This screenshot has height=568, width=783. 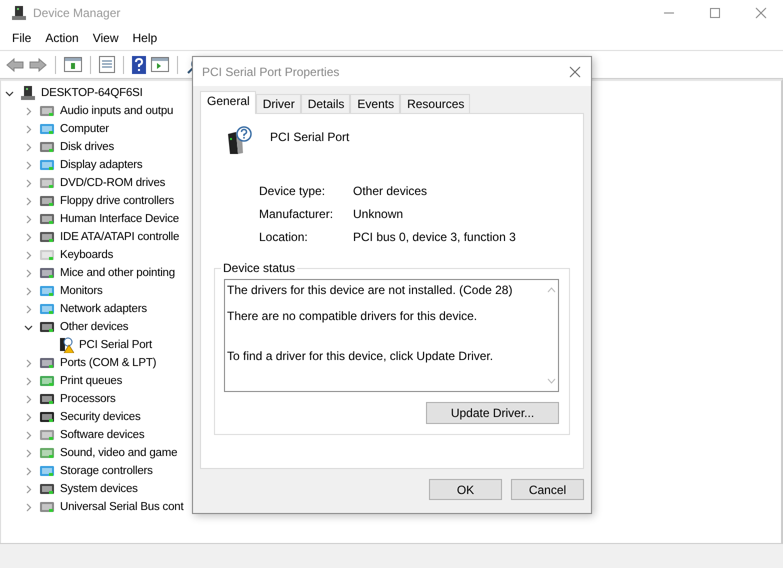 What do you see at coordinates (87, 255) in the screenshot?
I see `tree-item: Keyboards` at bounding box center [87, 255].